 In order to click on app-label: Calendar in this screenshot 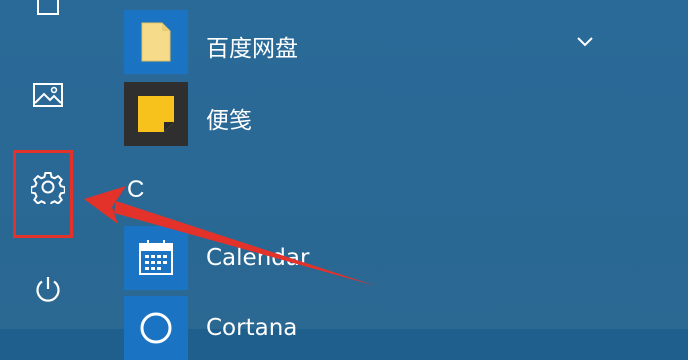, I will do `click(258, 258)`.